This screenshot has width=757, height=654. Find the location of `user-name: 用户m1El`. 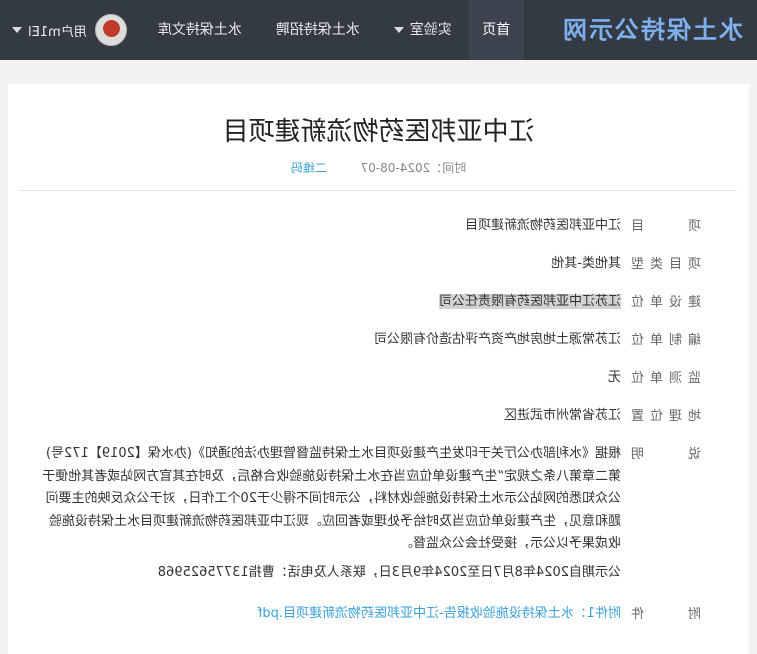

user-name: 用户m1El is located at coordinates (57, 32).